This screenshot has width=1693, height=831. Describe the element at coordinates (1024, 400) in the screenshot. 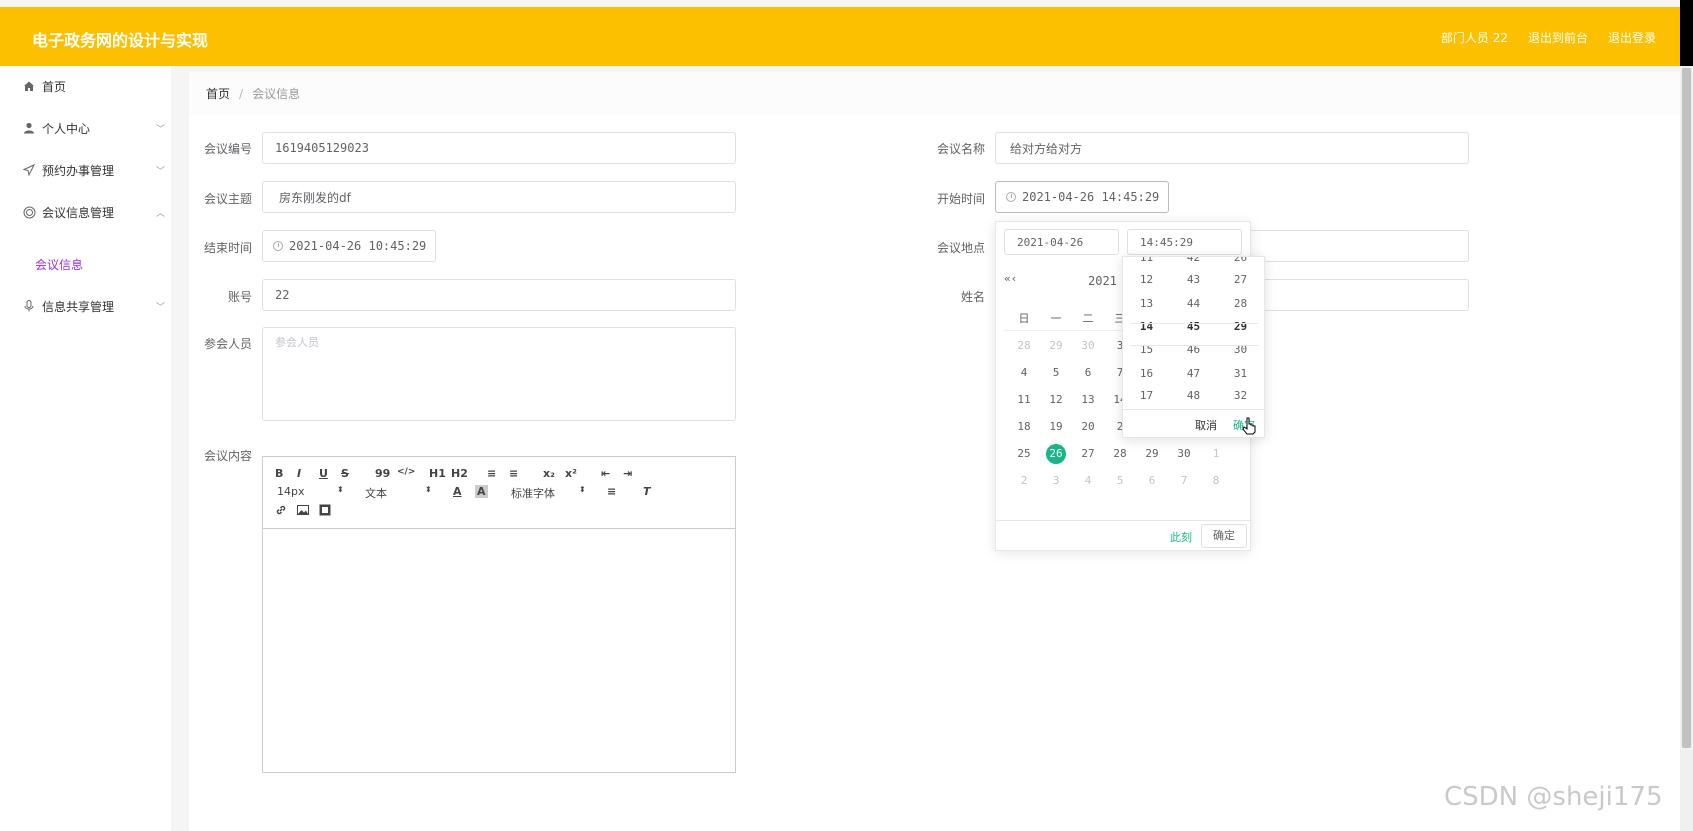

I see `calendar-day: 11` at that location.